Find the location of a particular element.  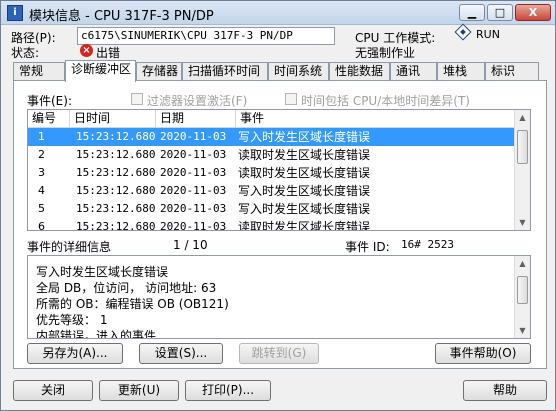

table-header: 编号 日时间 日期 事件 is located at coordinates (272, 119).